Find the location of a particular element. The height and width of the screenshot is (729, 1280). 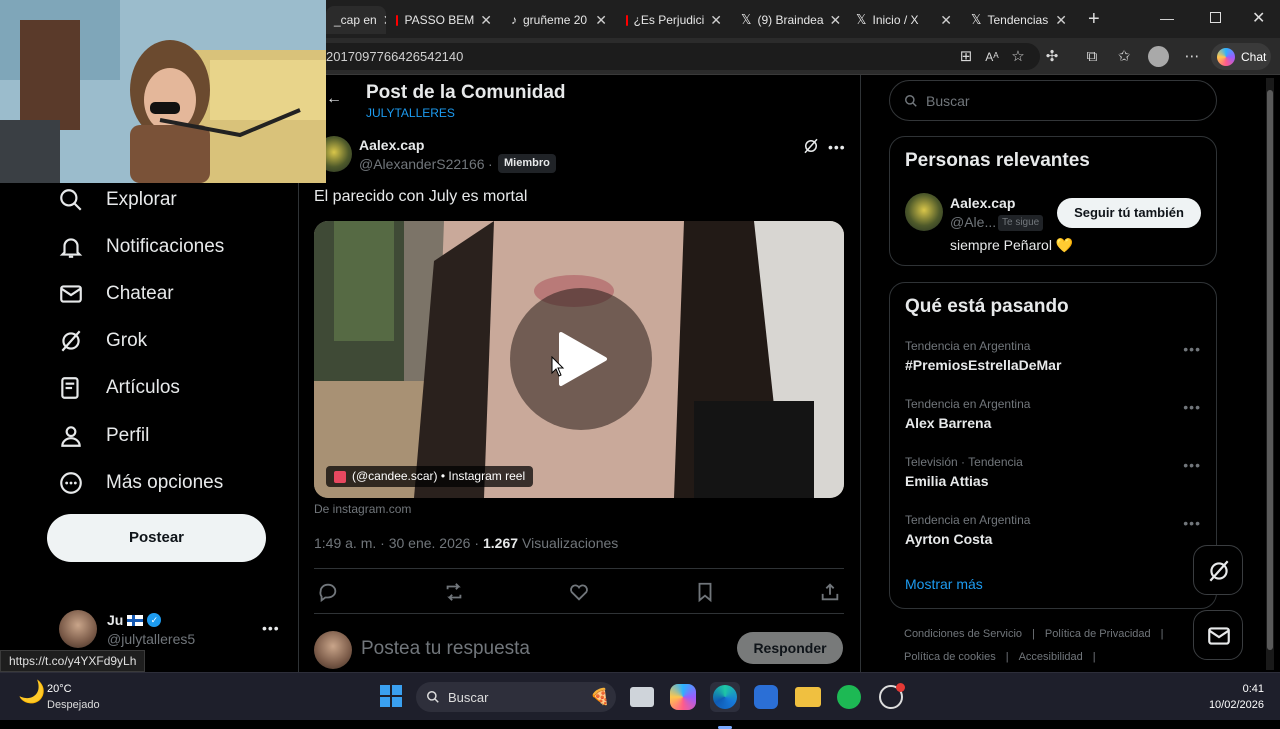

search-placeholder: Buscar is located at coordinates (948, 100).